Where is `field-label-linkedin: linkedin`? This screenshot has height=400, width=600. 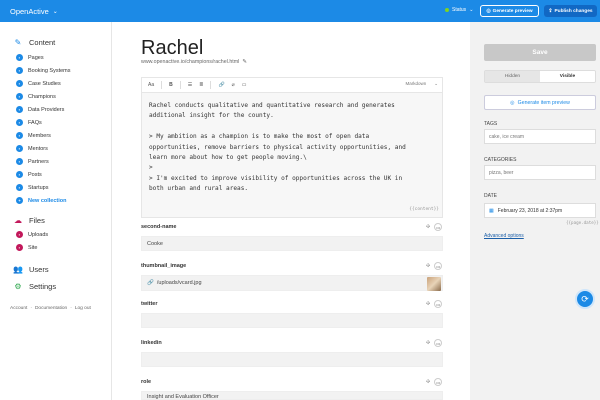
field-label-linkedin: linkedin is located at coordinates (151, 343).